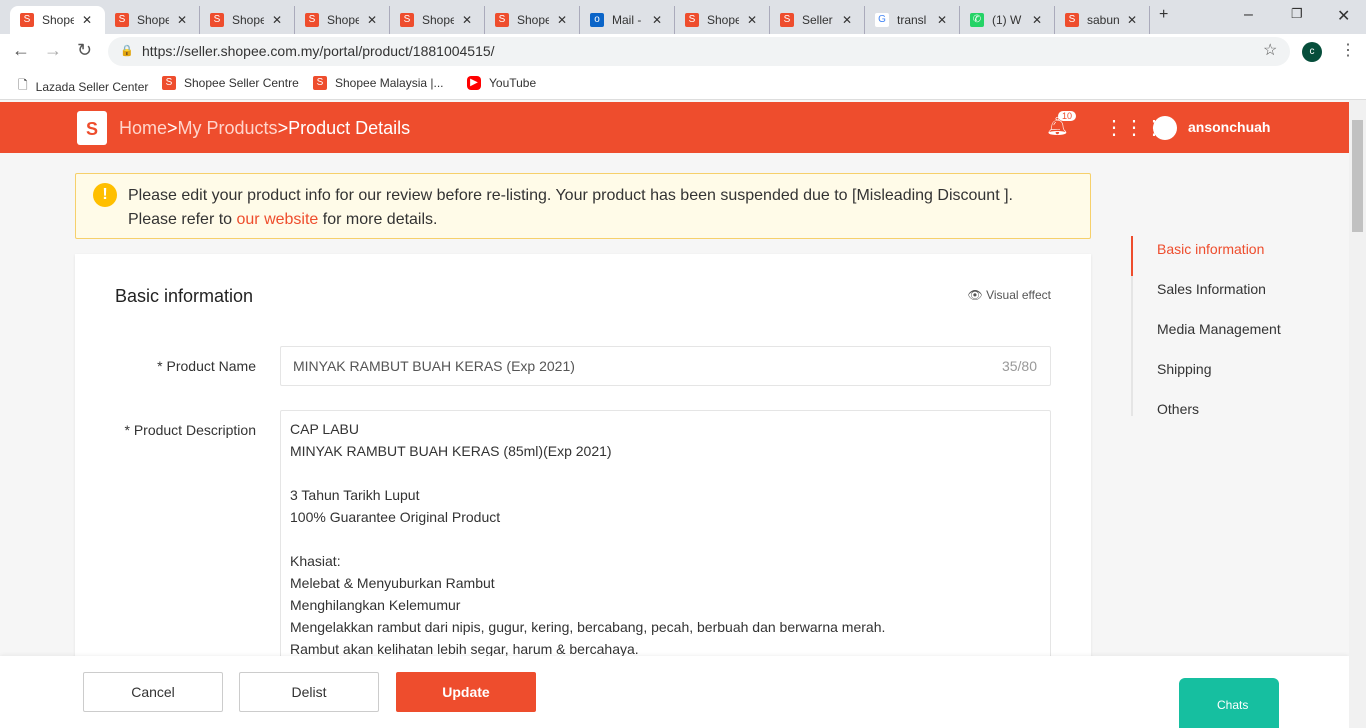  I want to click on bookmark-lazada: 🗋 Lazada Seller Center, so click(83, 86).